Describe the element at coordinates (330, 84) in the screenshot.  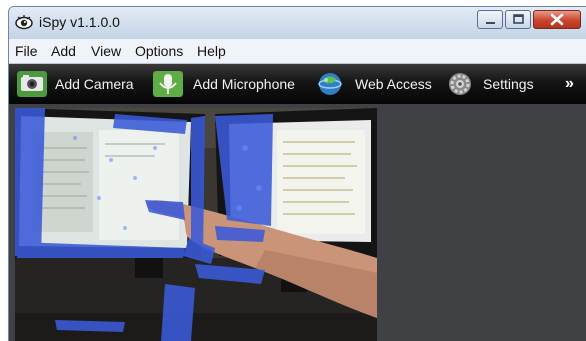
I see `globe-icon` at that location.